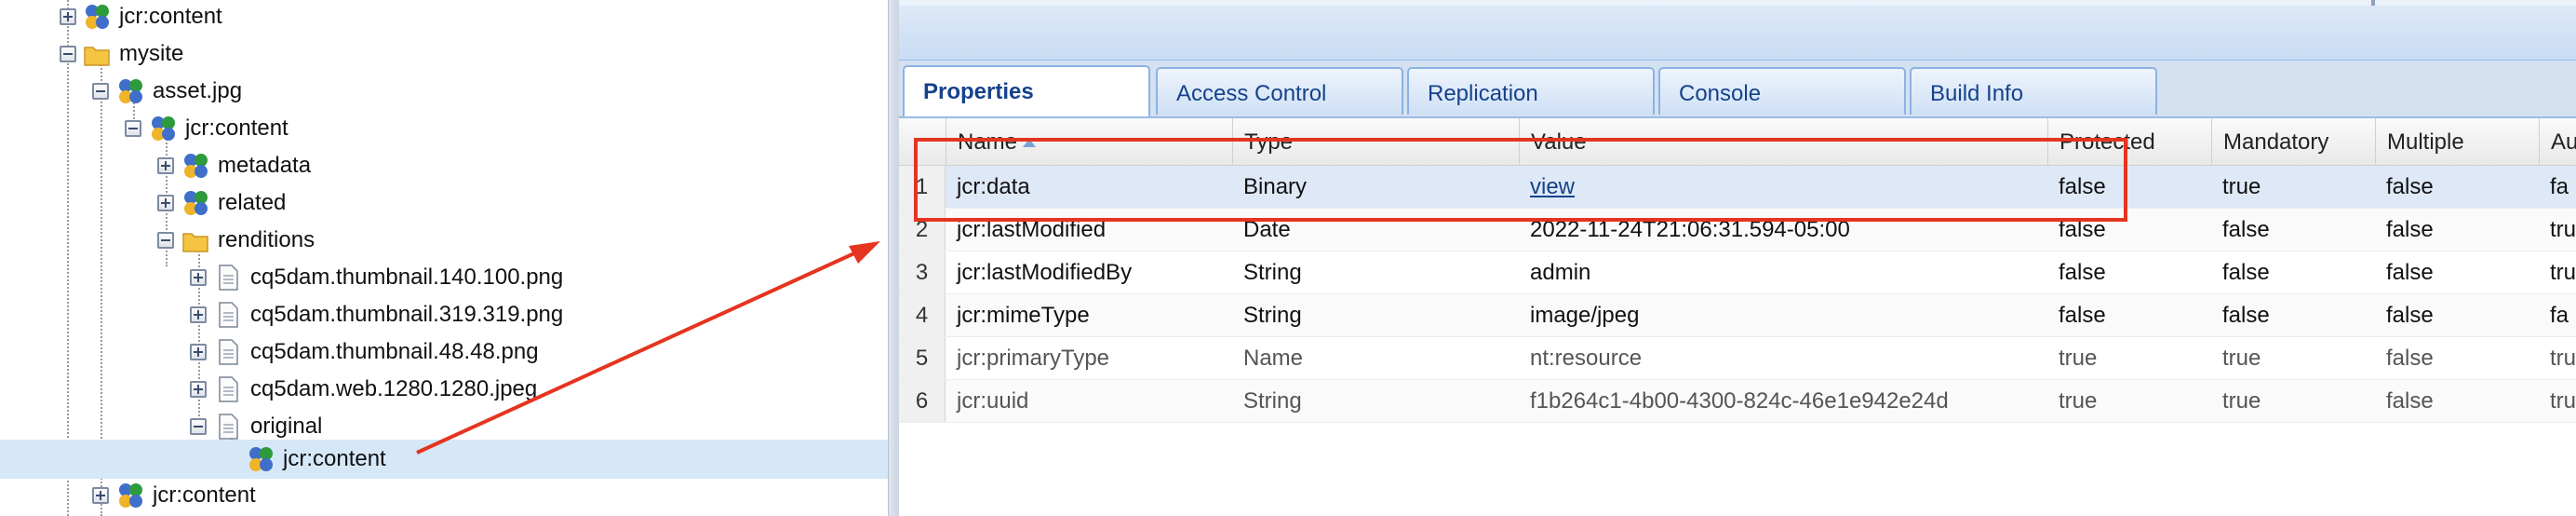 The width and height of the screenshot is (2576, 516). I want to click on cell-name: jcr:mimeType, so click(1089, 315).